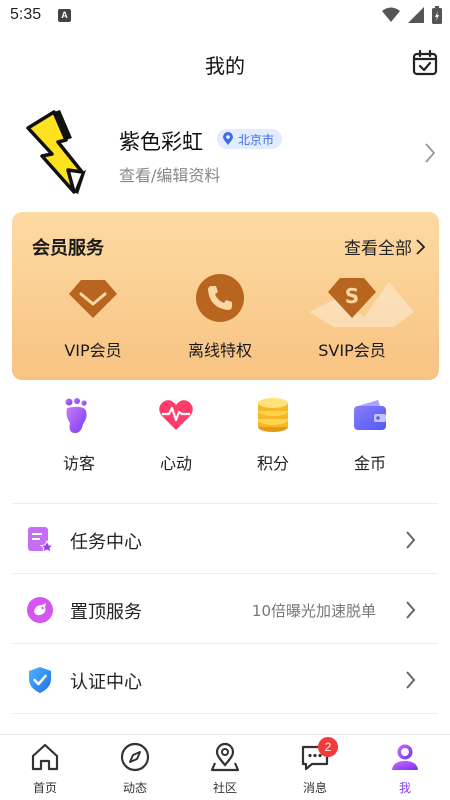  Describe the element at coordinates (41, 540) in the screenshot. I see `task-list-icon` at that location.